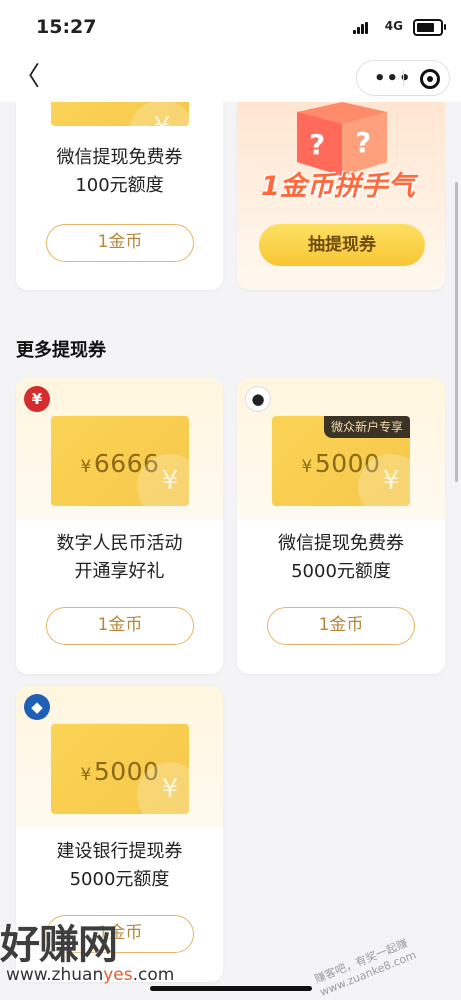 The image size is (461, 1000). What do you see at coordinates (37, 707) in the screenshot?
I see `ccb-logo-icon: ◆` at bounding box center [37, 707].